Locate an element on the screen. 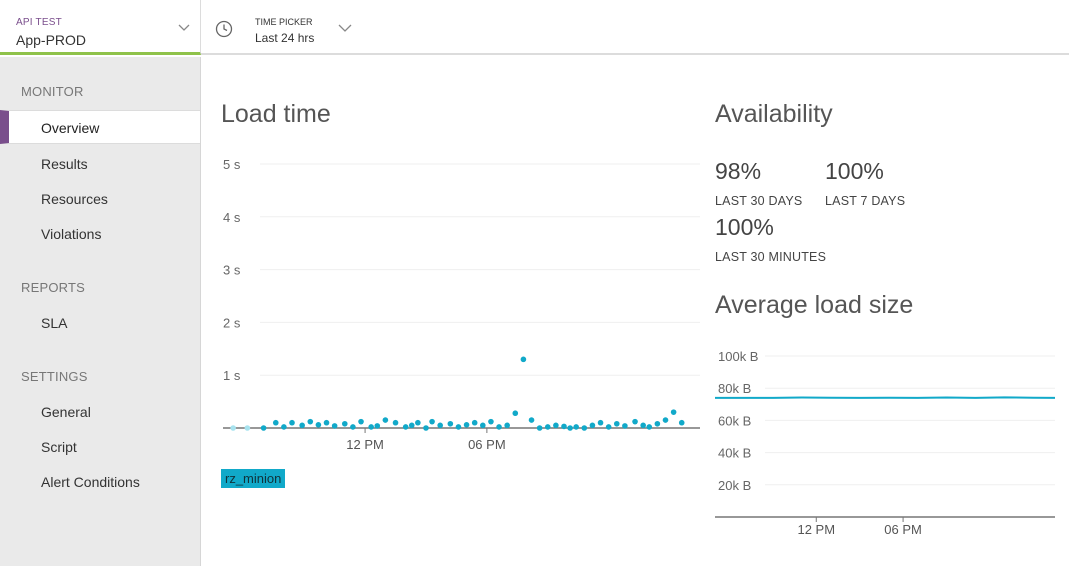 The height and width of the screenshot is (566, 1069). app-selector: API TEST App-PROD is located at coordinates (100, 27).